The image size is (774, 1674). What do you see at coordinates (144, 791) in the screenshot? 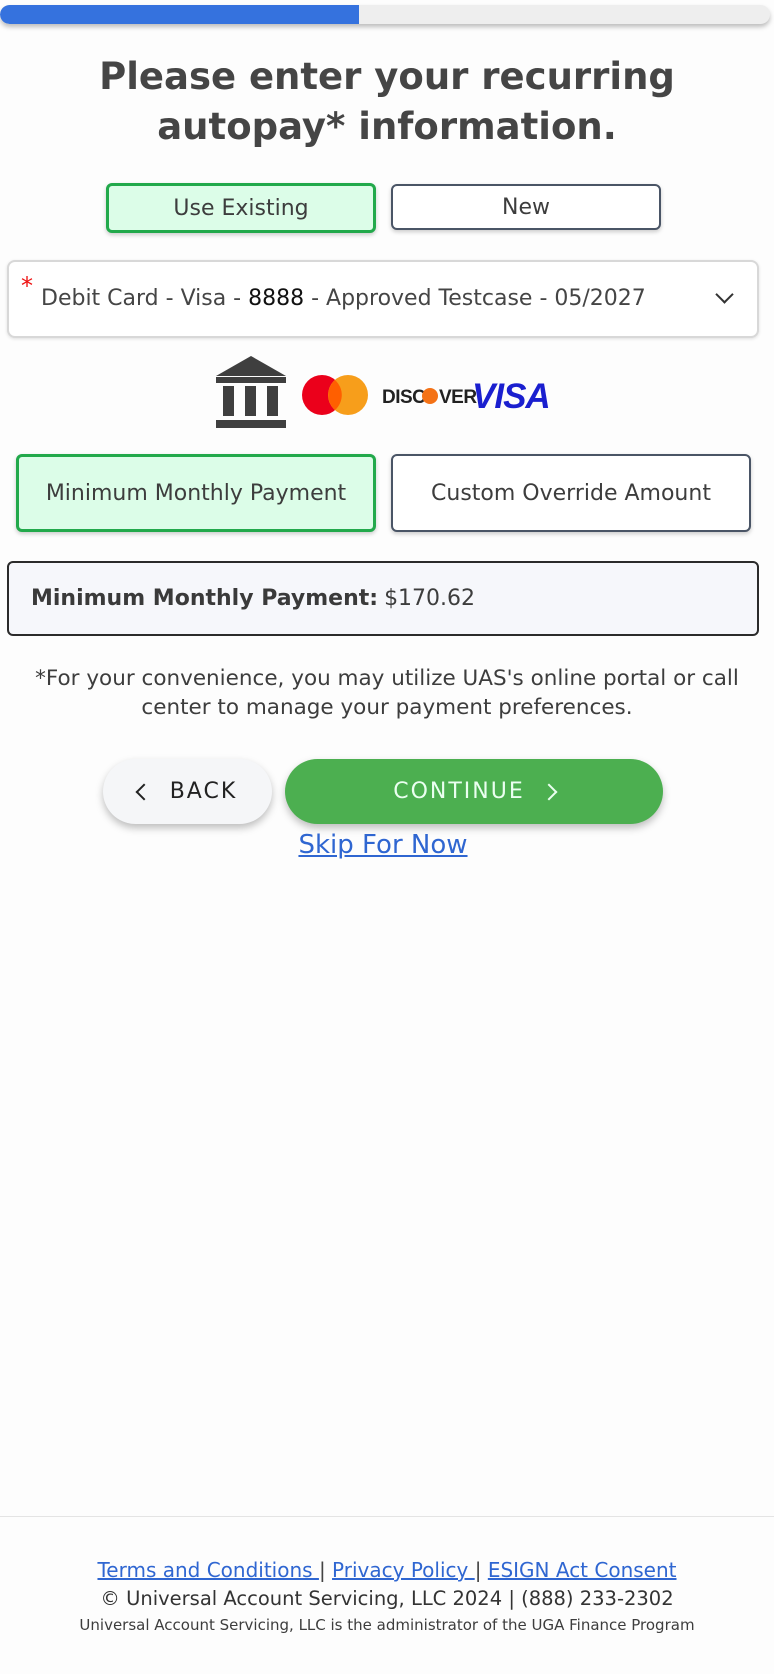
I see `chevron-left-icon` at bounding box center [144, 791].